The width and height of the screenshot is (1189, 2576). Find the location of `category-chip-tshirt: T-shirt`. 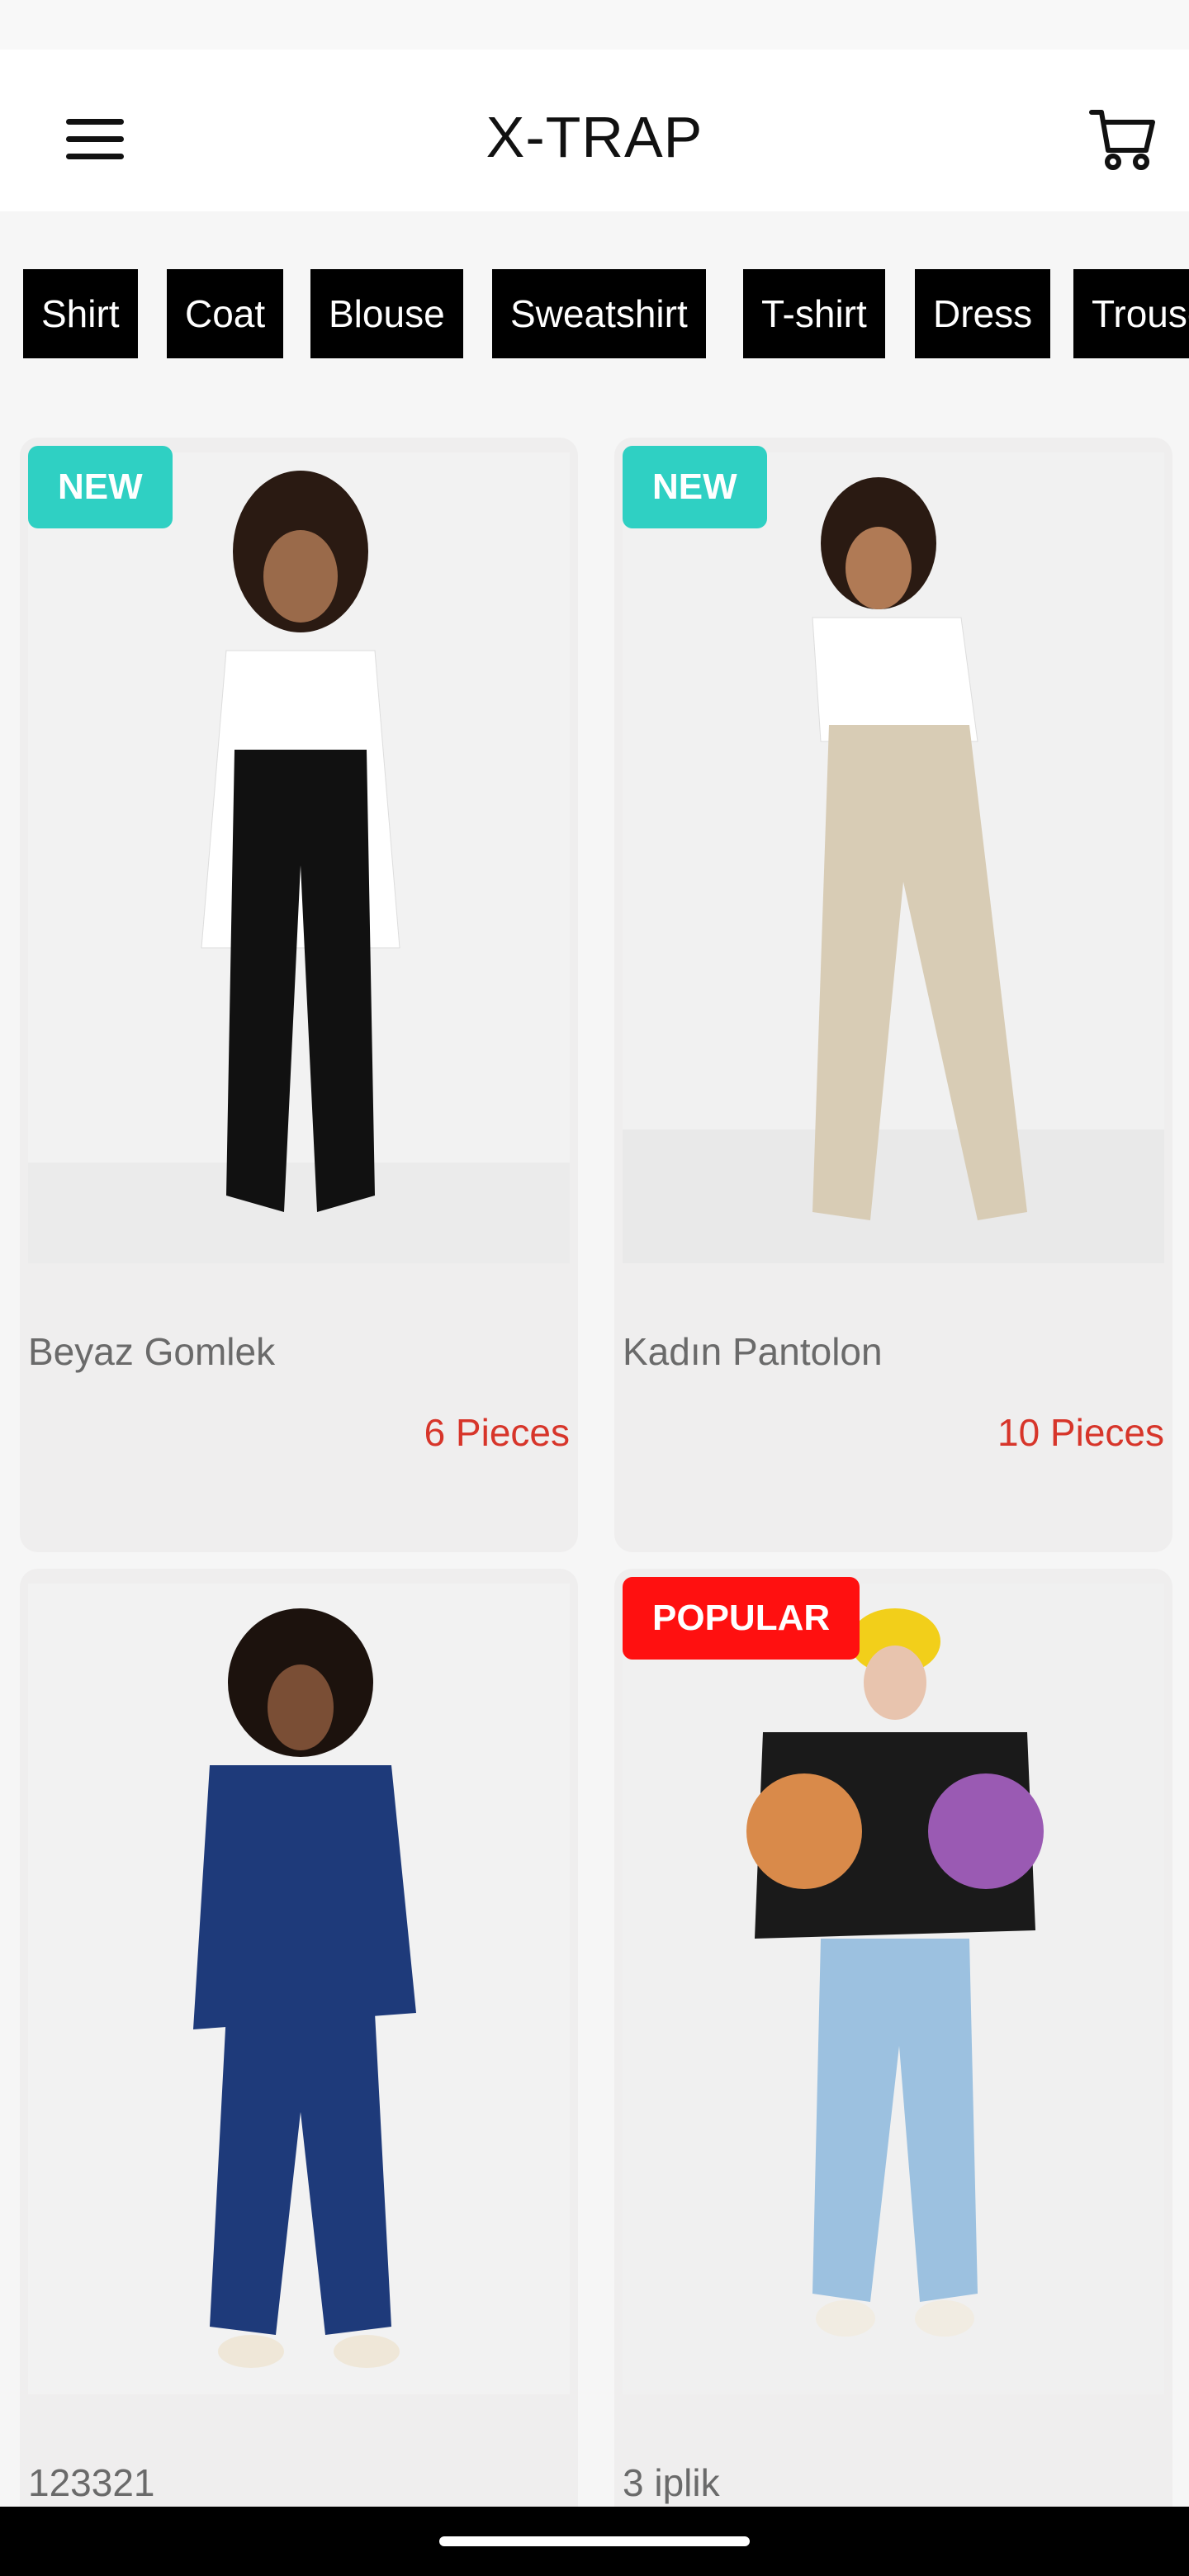

category-chip-tshirt: T-shirt is located at coordinates (814, 313).